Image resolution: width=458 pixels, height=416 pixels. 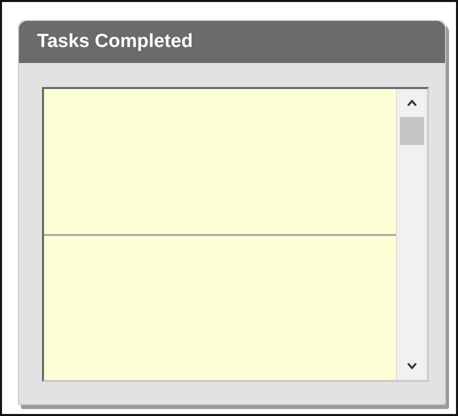 What do you see at coordinates (411, 234) in the screenshot?
I see `scrollbar` at bounding box center [411, 234].